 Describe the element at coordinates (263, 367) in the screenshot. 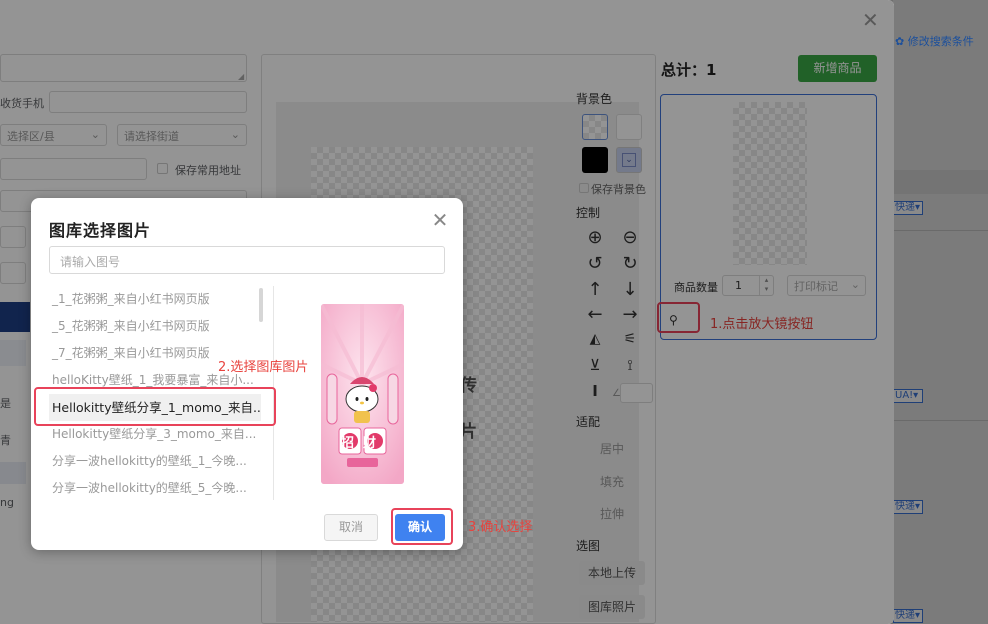

I see `step2-annotation: 2.选择图库图片` at that location.